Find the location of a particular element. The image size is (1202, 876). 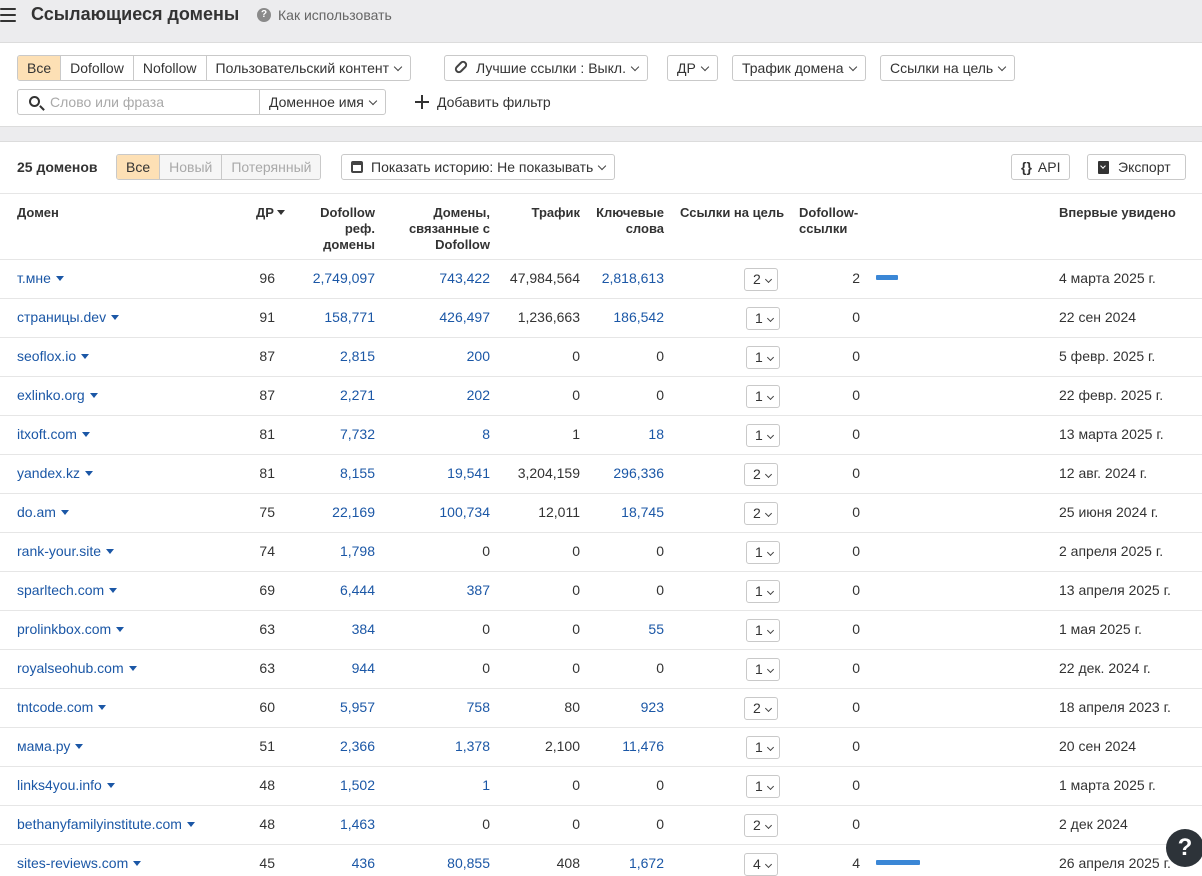

keywords-value: 186,542 is located at coordinates (638, 317).